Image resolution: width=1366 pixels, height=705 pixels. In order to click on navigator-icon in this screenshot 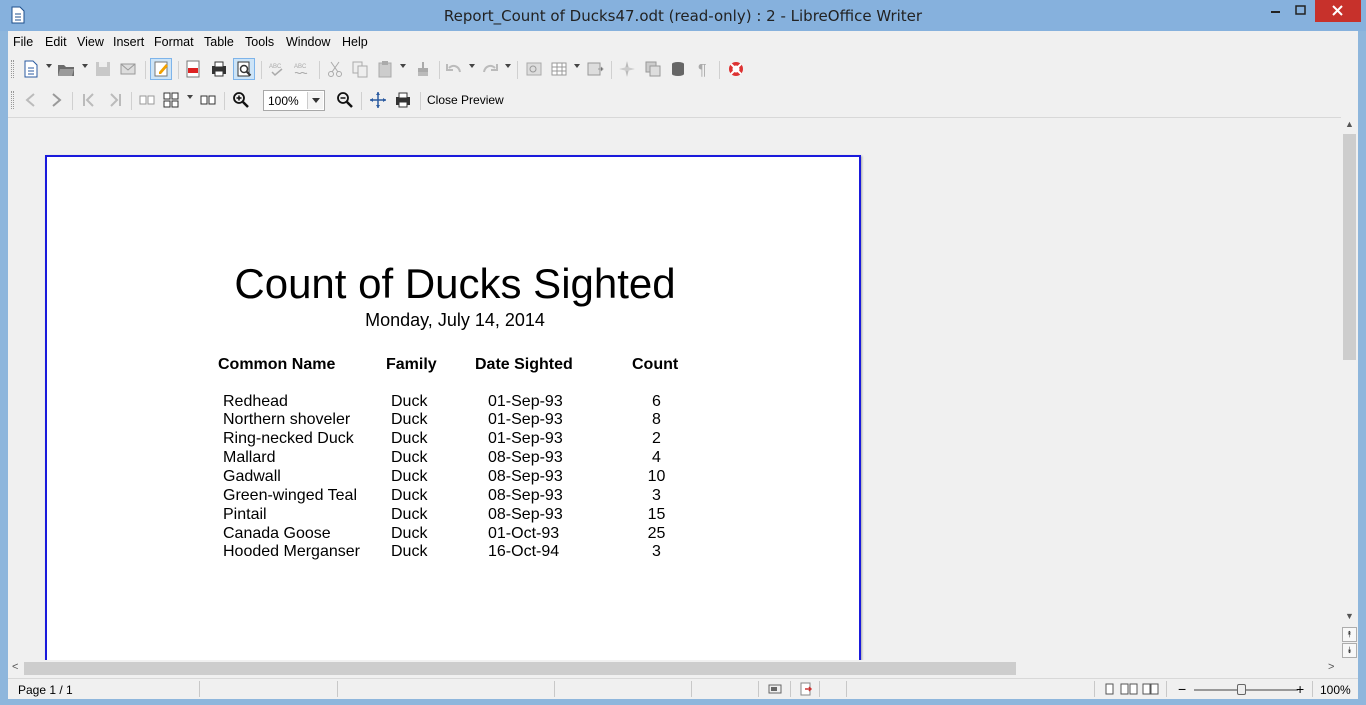, I will do `click(627, 69)`.